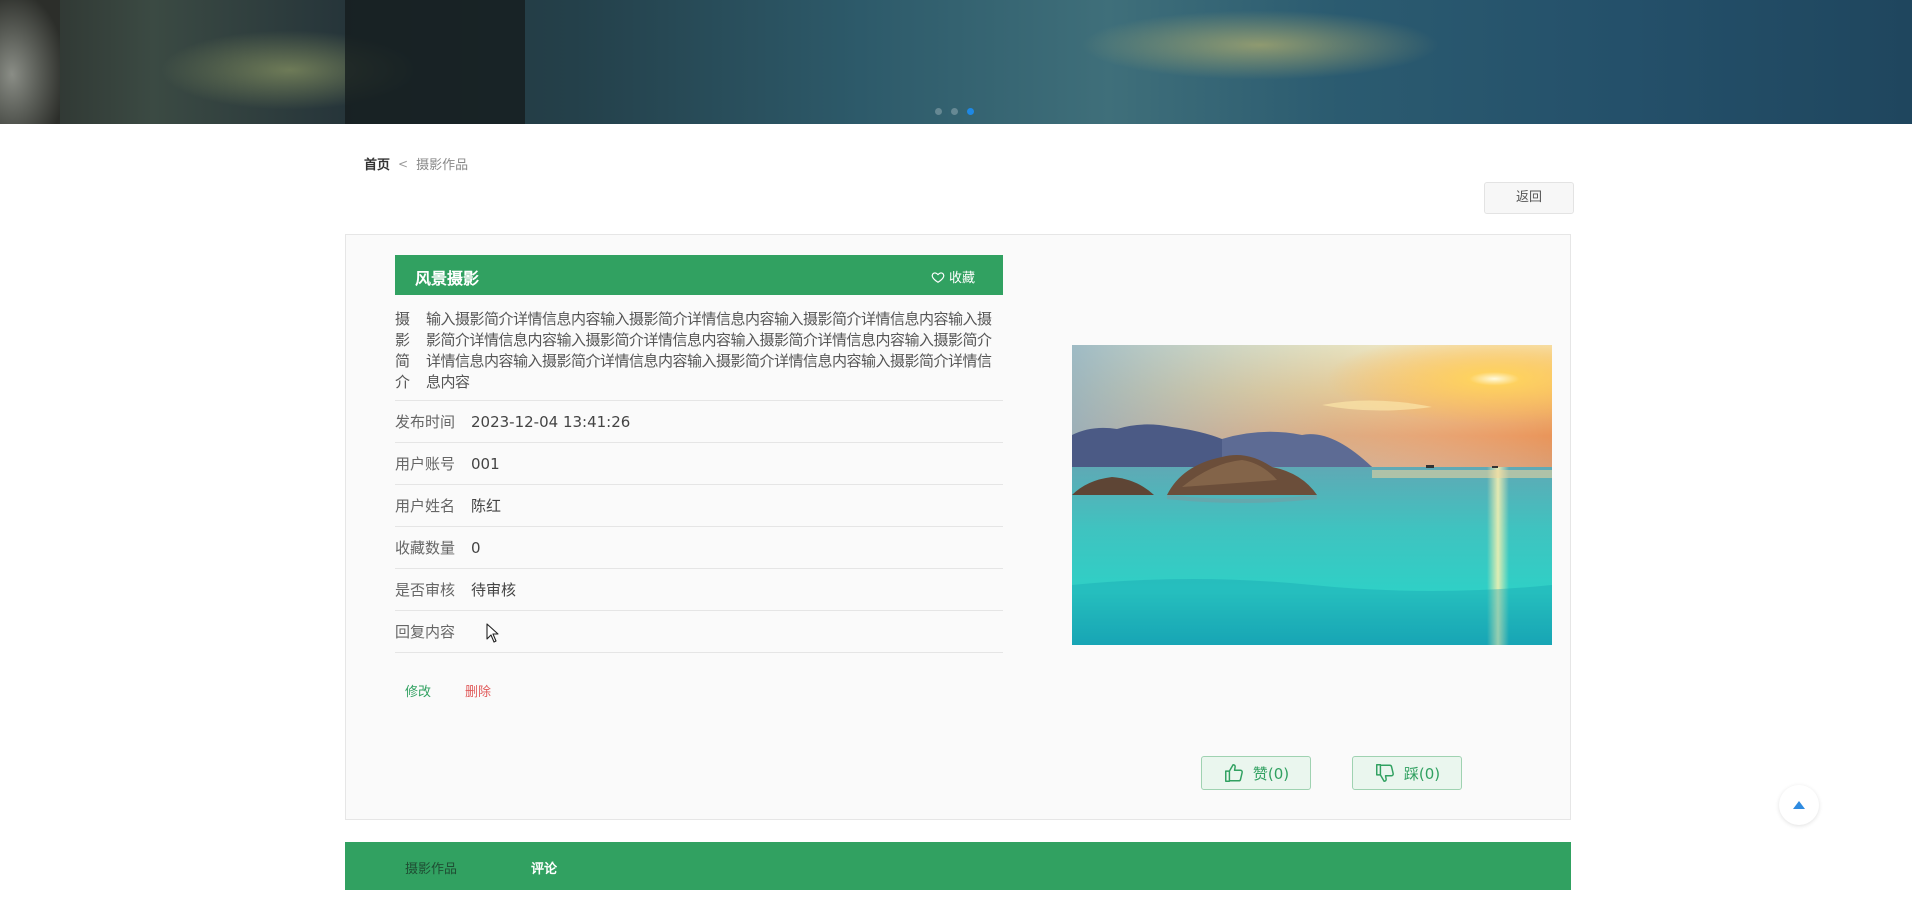 The height and width of the screenshot is (924, 1912). I want to click on field-row: 发布时间 2023-12-04 13:41:26, so click(699, 422).